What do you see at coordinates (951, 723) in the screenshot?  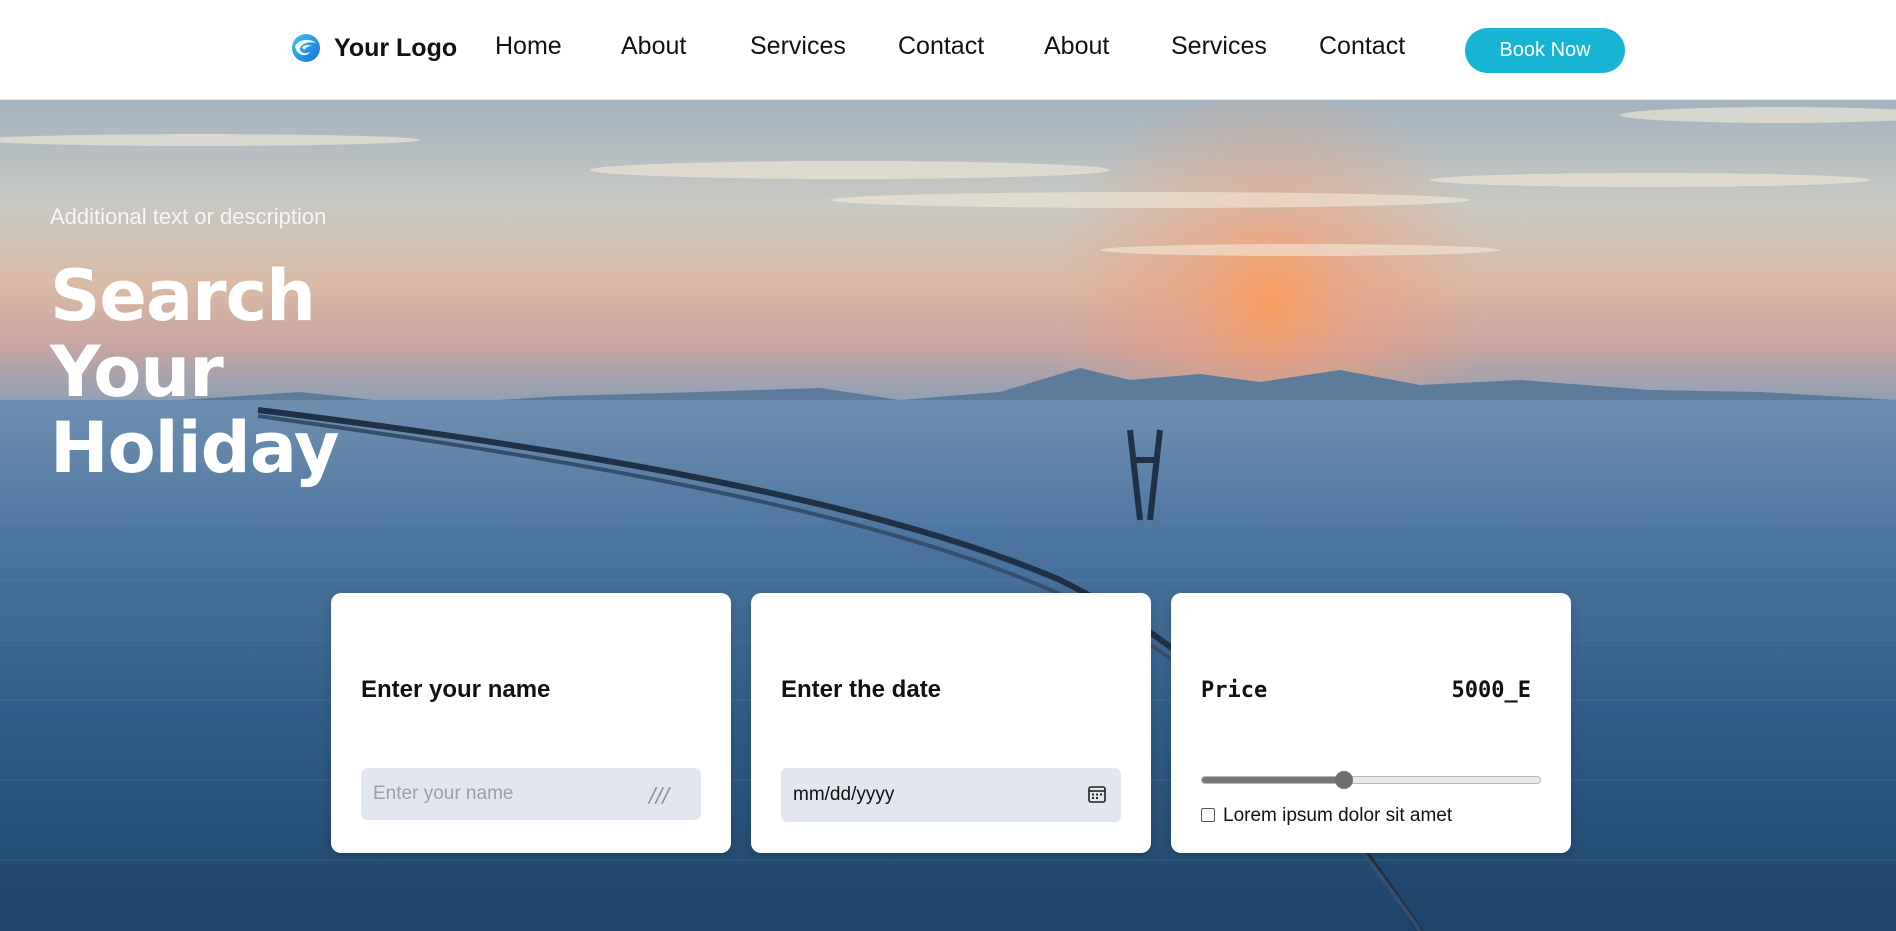 I see `date-card: Enter the date mm/dd/yyyy` at bounding box center [951, 723].